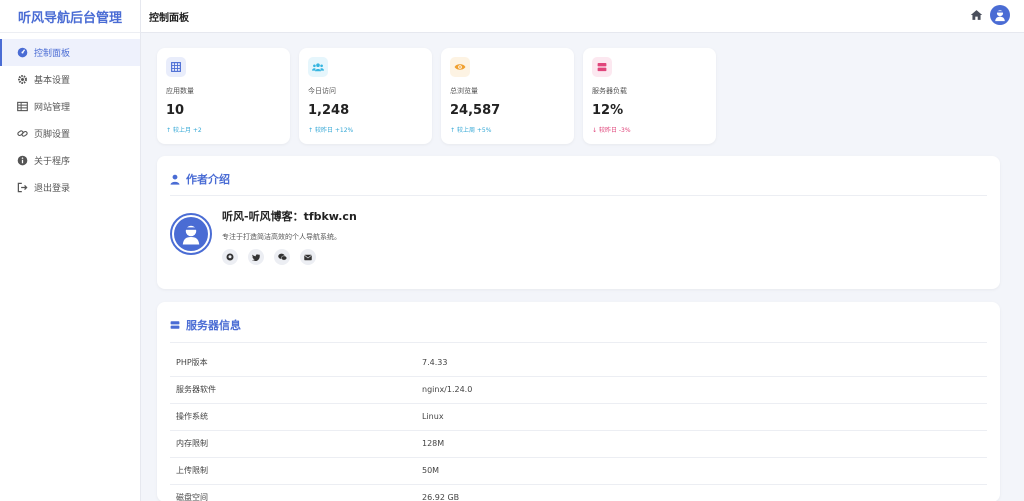 The image size is (1024, 501). I want to click on author-desc: 专注于打造简洁高效的个人导航系统。, so click(281, 237).